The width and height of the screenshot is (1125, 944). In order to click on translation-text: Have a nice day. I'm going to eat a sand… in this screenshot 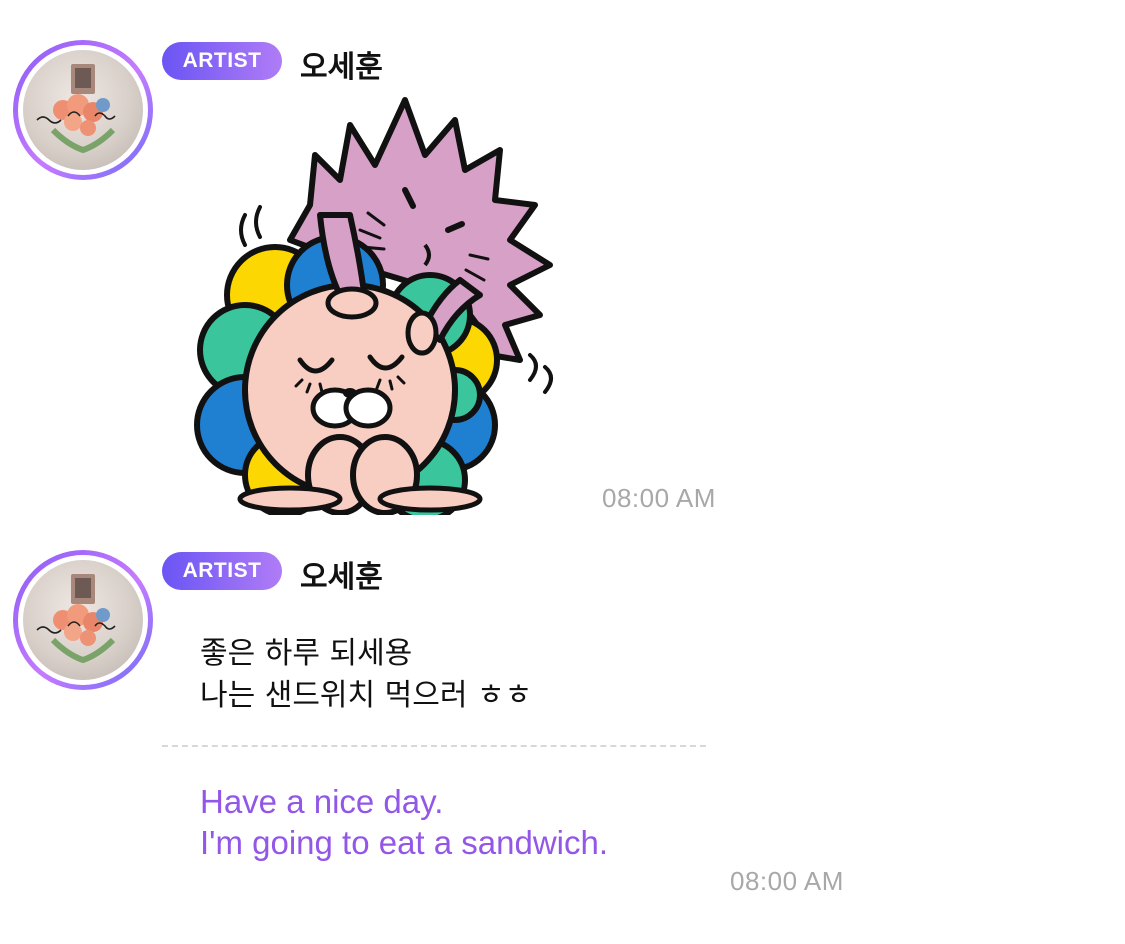, I will do `click(404, 822)`.